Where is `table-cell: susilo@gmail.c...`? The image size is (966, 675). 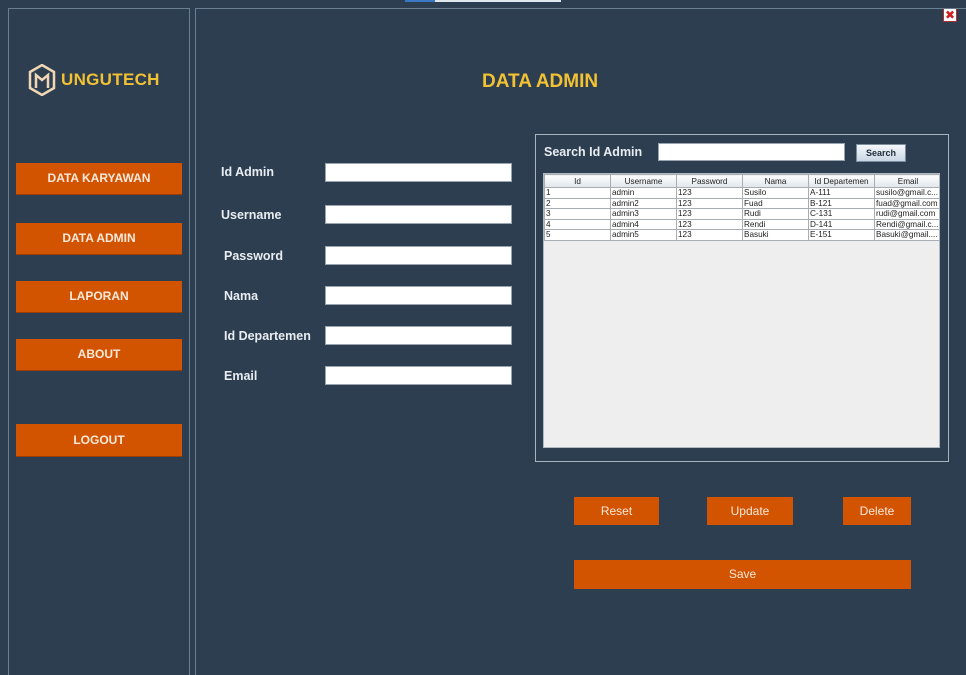
table-cell: susilo@gmail.c... is located at coordinates (906, 193).